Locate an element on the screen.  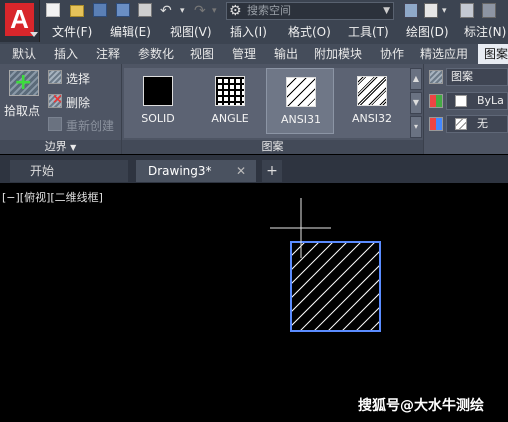
expand-gallery-icon: ▾ is located at coordinates (416, 127).